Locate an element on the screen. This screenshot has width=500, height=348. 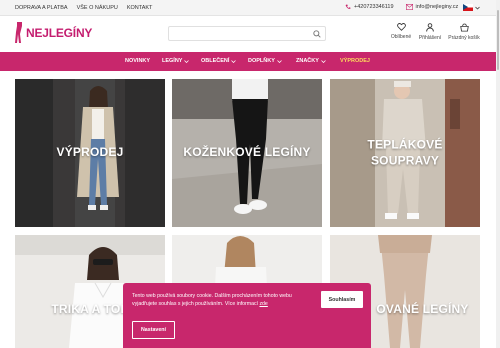
tile-label: VÝPRODEJ is located at coordinates (90, 152).